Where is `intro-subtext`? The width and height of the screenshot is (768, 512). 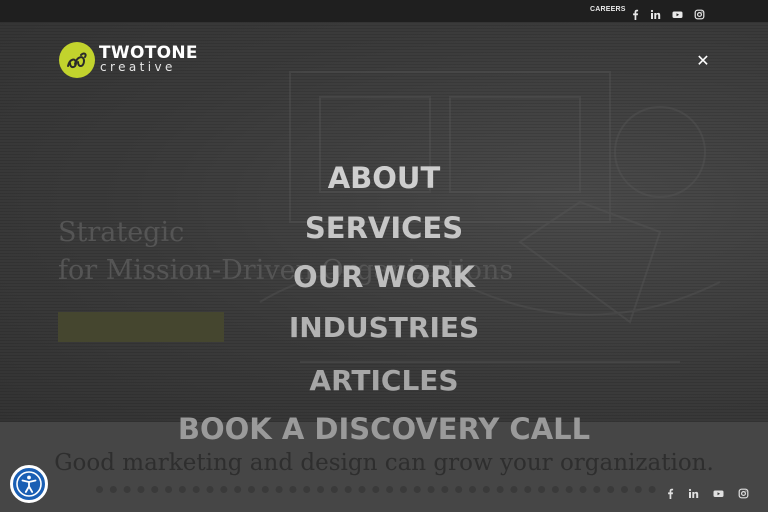
intro-subtext is located at coordinates (376, 493).